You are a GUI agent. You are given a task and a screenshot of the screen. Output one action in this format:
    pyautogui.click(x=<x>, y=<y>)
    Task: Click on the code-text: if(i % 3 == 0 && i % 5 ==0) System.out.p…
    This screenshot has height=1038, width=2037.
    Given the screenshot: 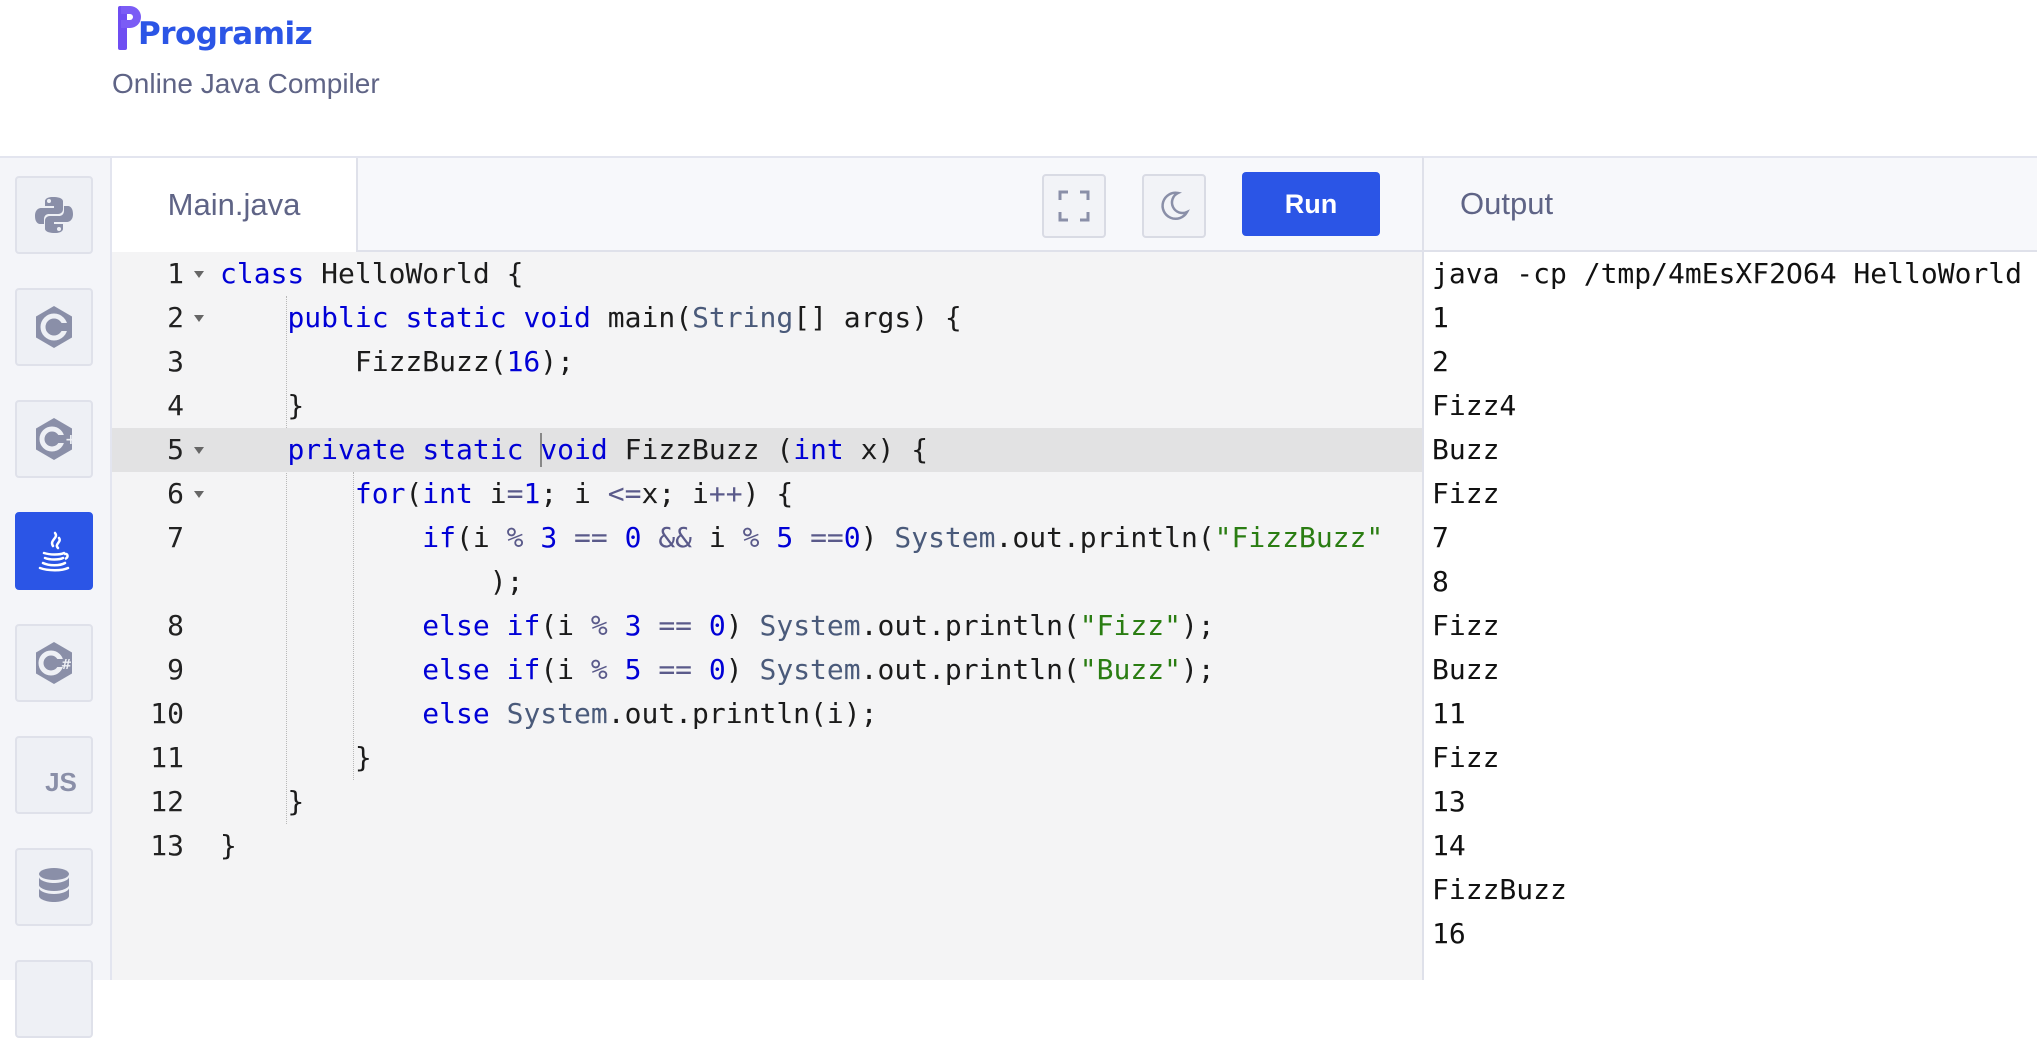 What is the action you would take?
    pyautogui.click(x=903, y=537)
    